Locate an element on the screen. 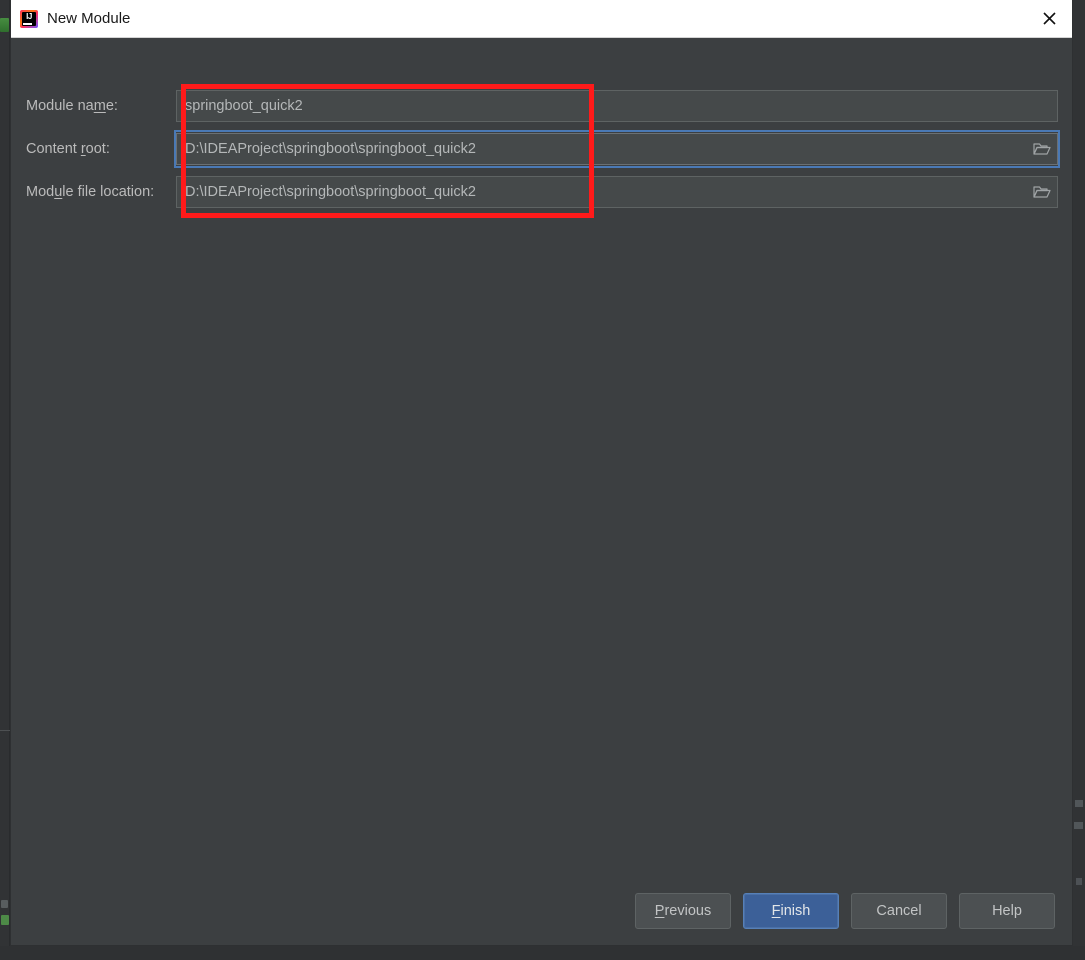 Image resolution: width=1085 pixels, height=960 pixels. folder-browse-icon-module-file-location is located at coordinates (1042, 192).